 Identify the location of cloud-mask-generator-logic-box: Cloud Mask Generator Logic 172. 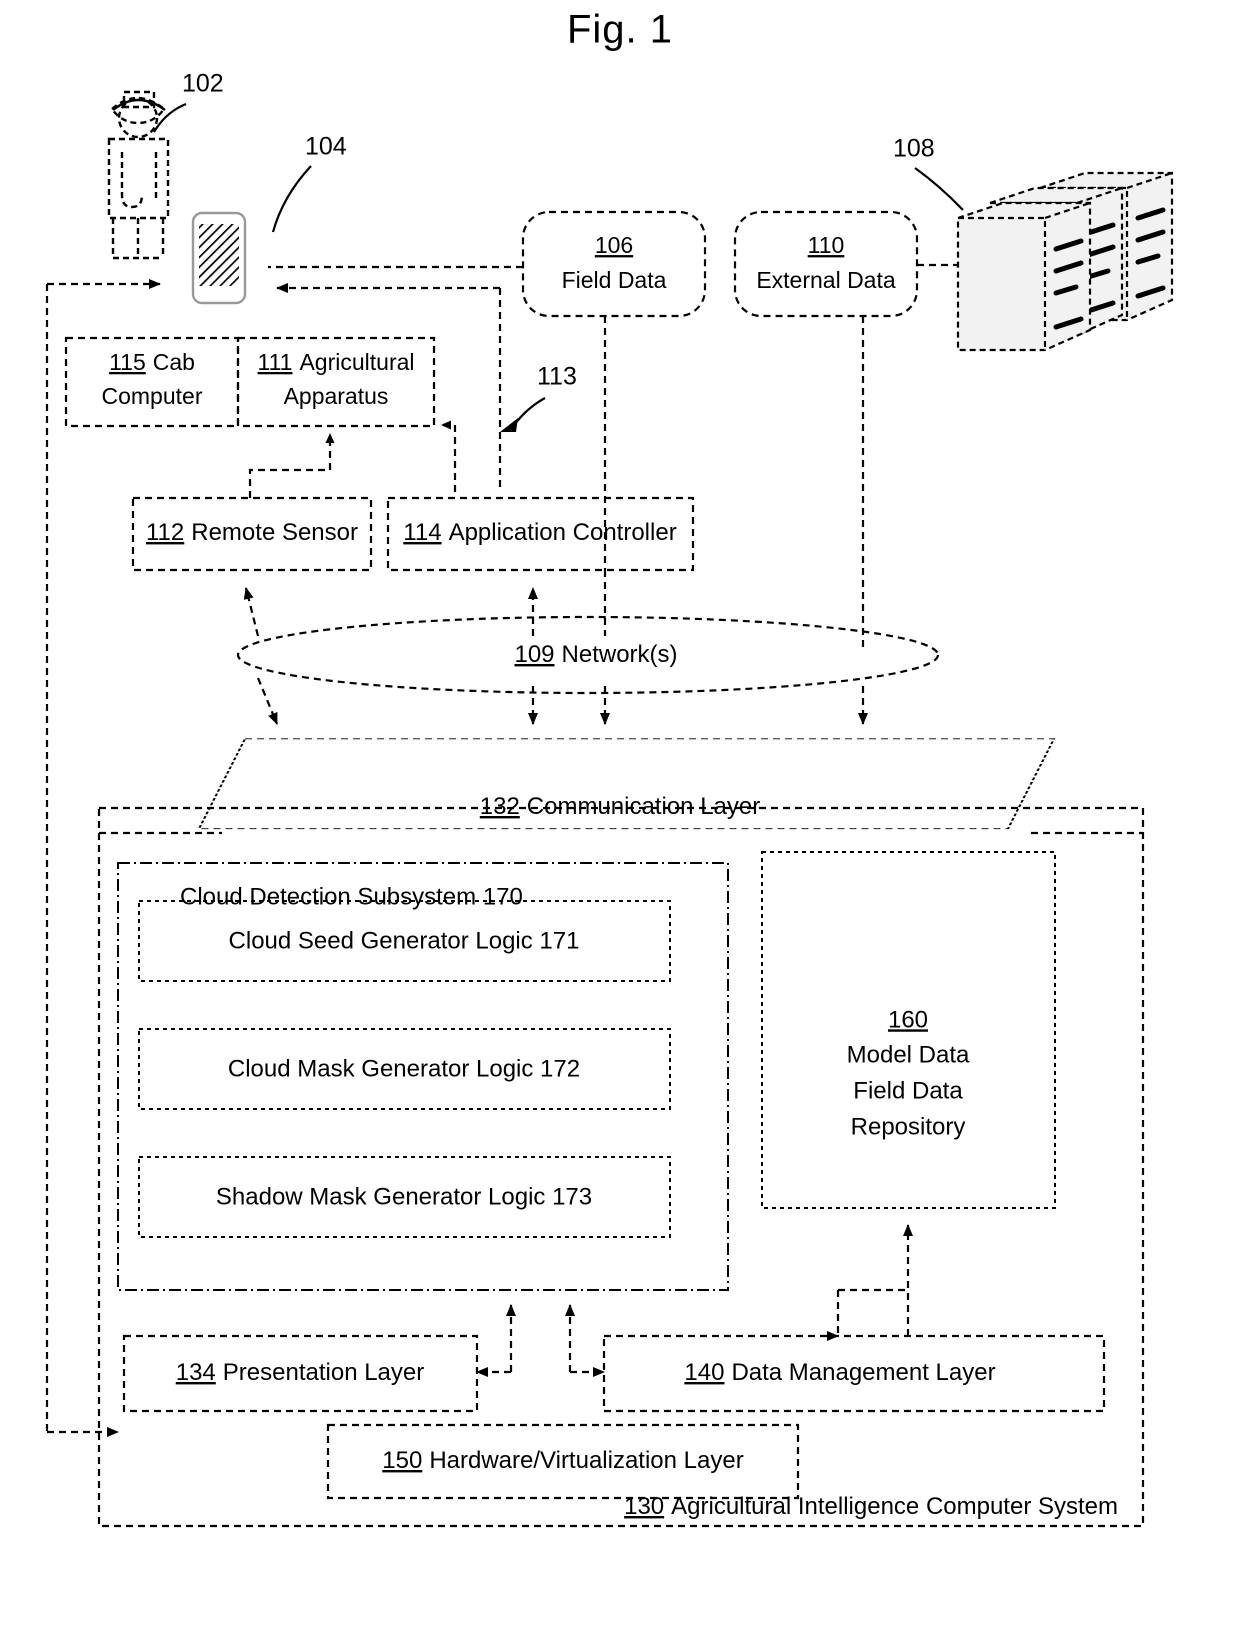
(404, 1069).